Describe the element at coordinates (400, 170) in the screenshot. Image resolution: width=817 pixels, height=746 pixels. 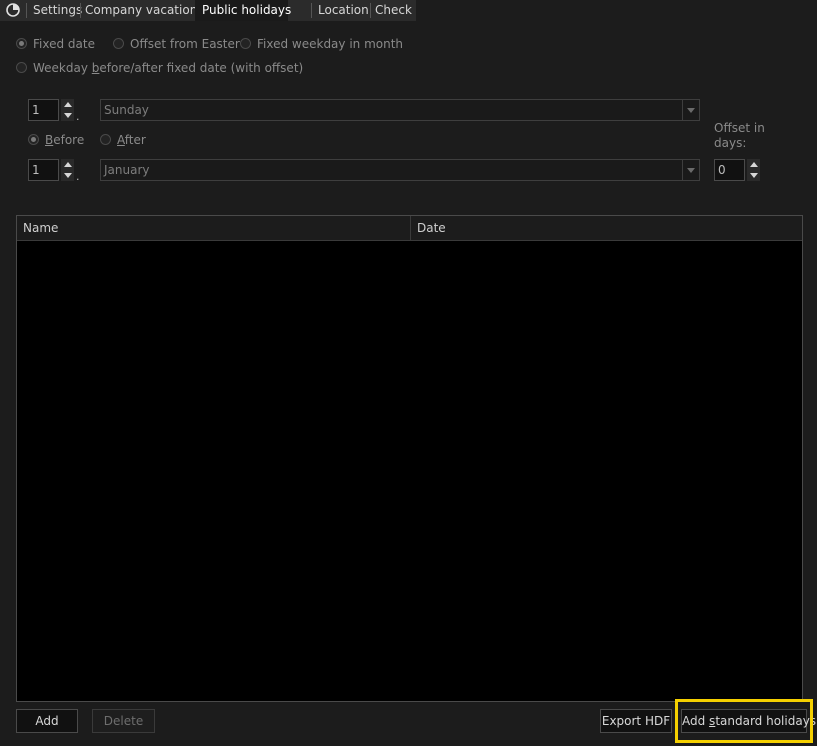
I see `month-select: January` at that location.